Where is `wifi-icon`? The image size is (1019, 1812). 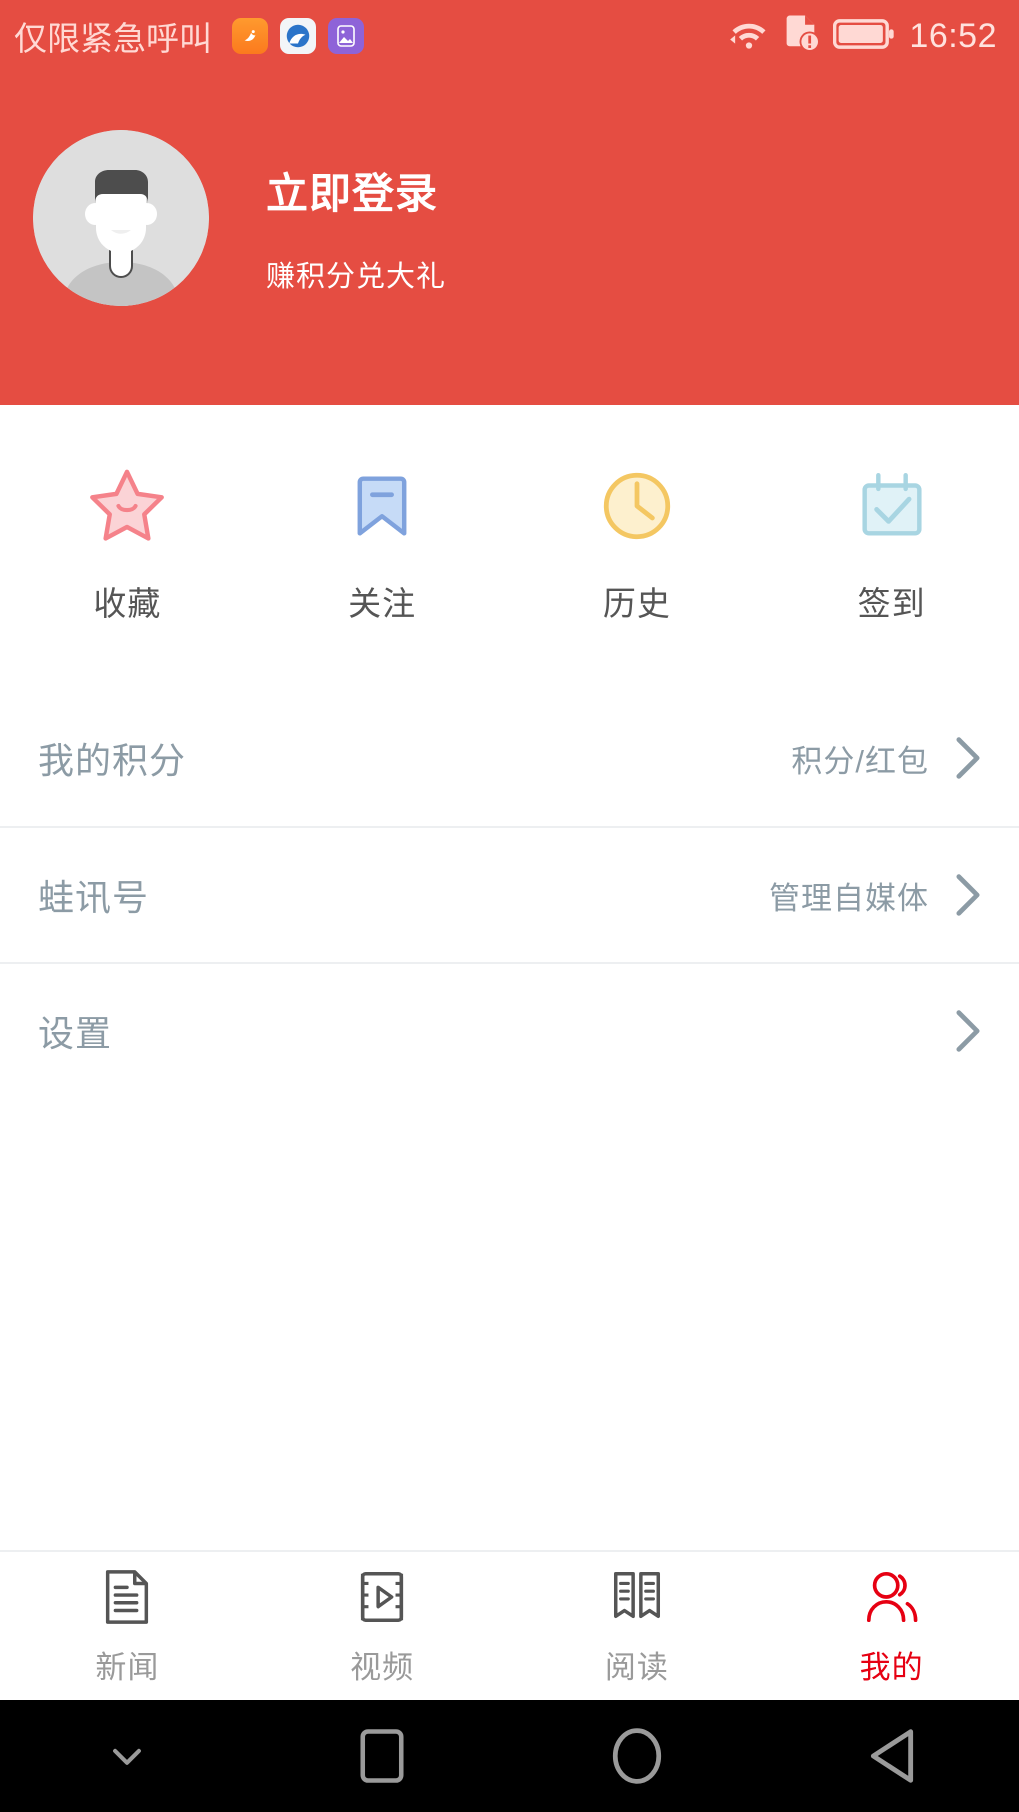 wifi-icon is located at coordinates (749, 36).